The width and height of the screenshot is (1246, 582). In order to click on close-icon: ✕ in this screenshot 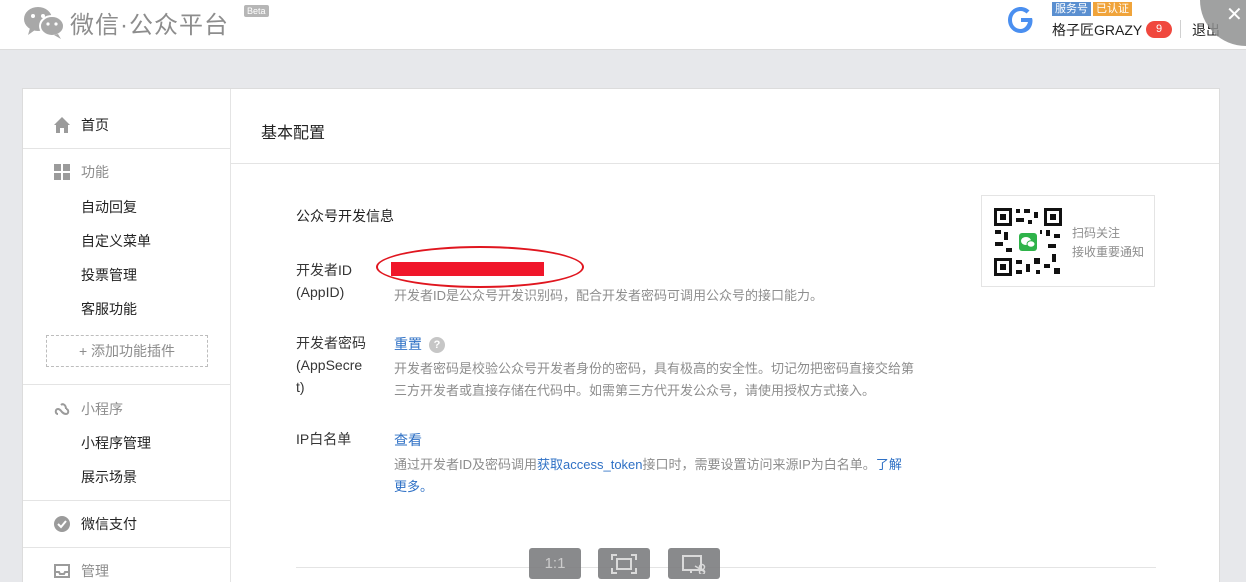, I will do `click(1234, 14)`.